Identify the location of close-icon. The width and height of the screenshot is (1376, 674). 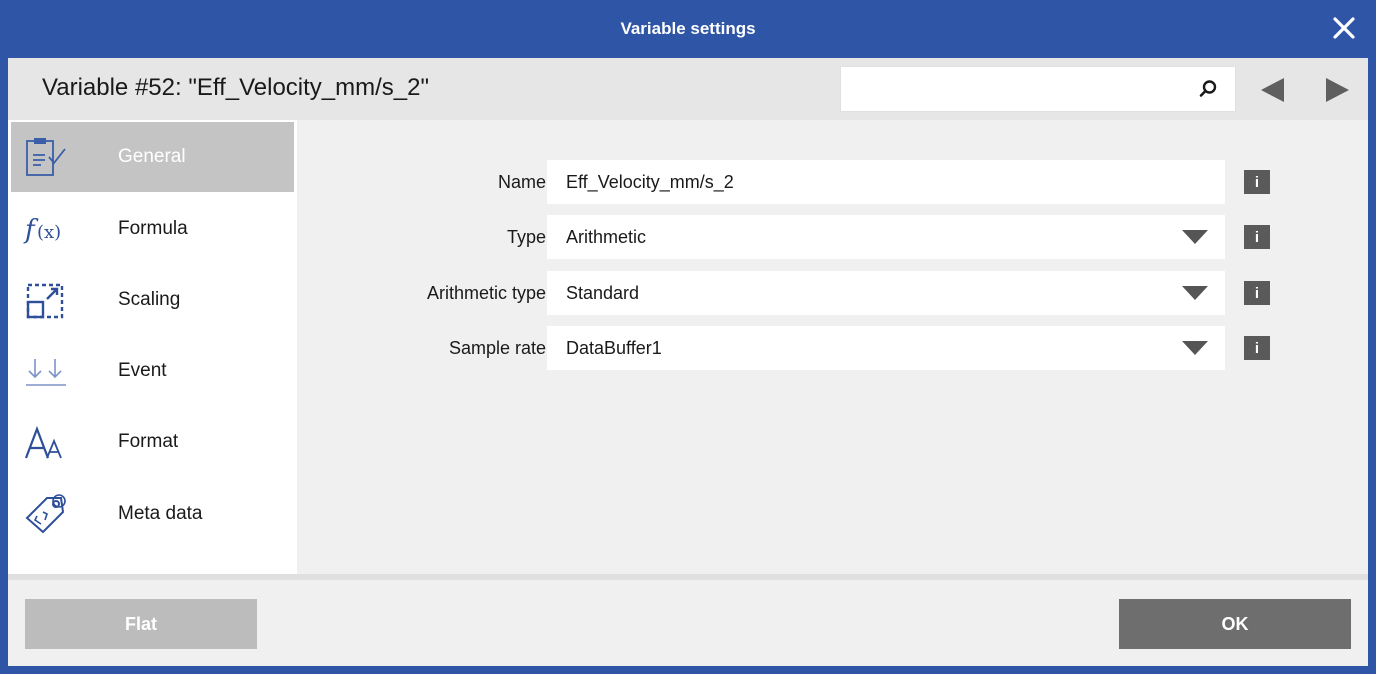
(1344, 28).